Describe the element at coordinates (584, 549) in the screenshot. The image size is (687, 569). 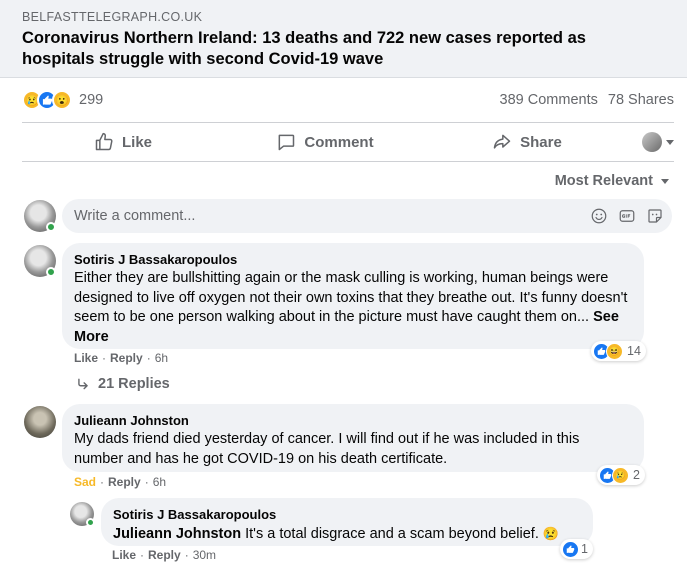
I see `reply-reaction-count: 1` at that location.